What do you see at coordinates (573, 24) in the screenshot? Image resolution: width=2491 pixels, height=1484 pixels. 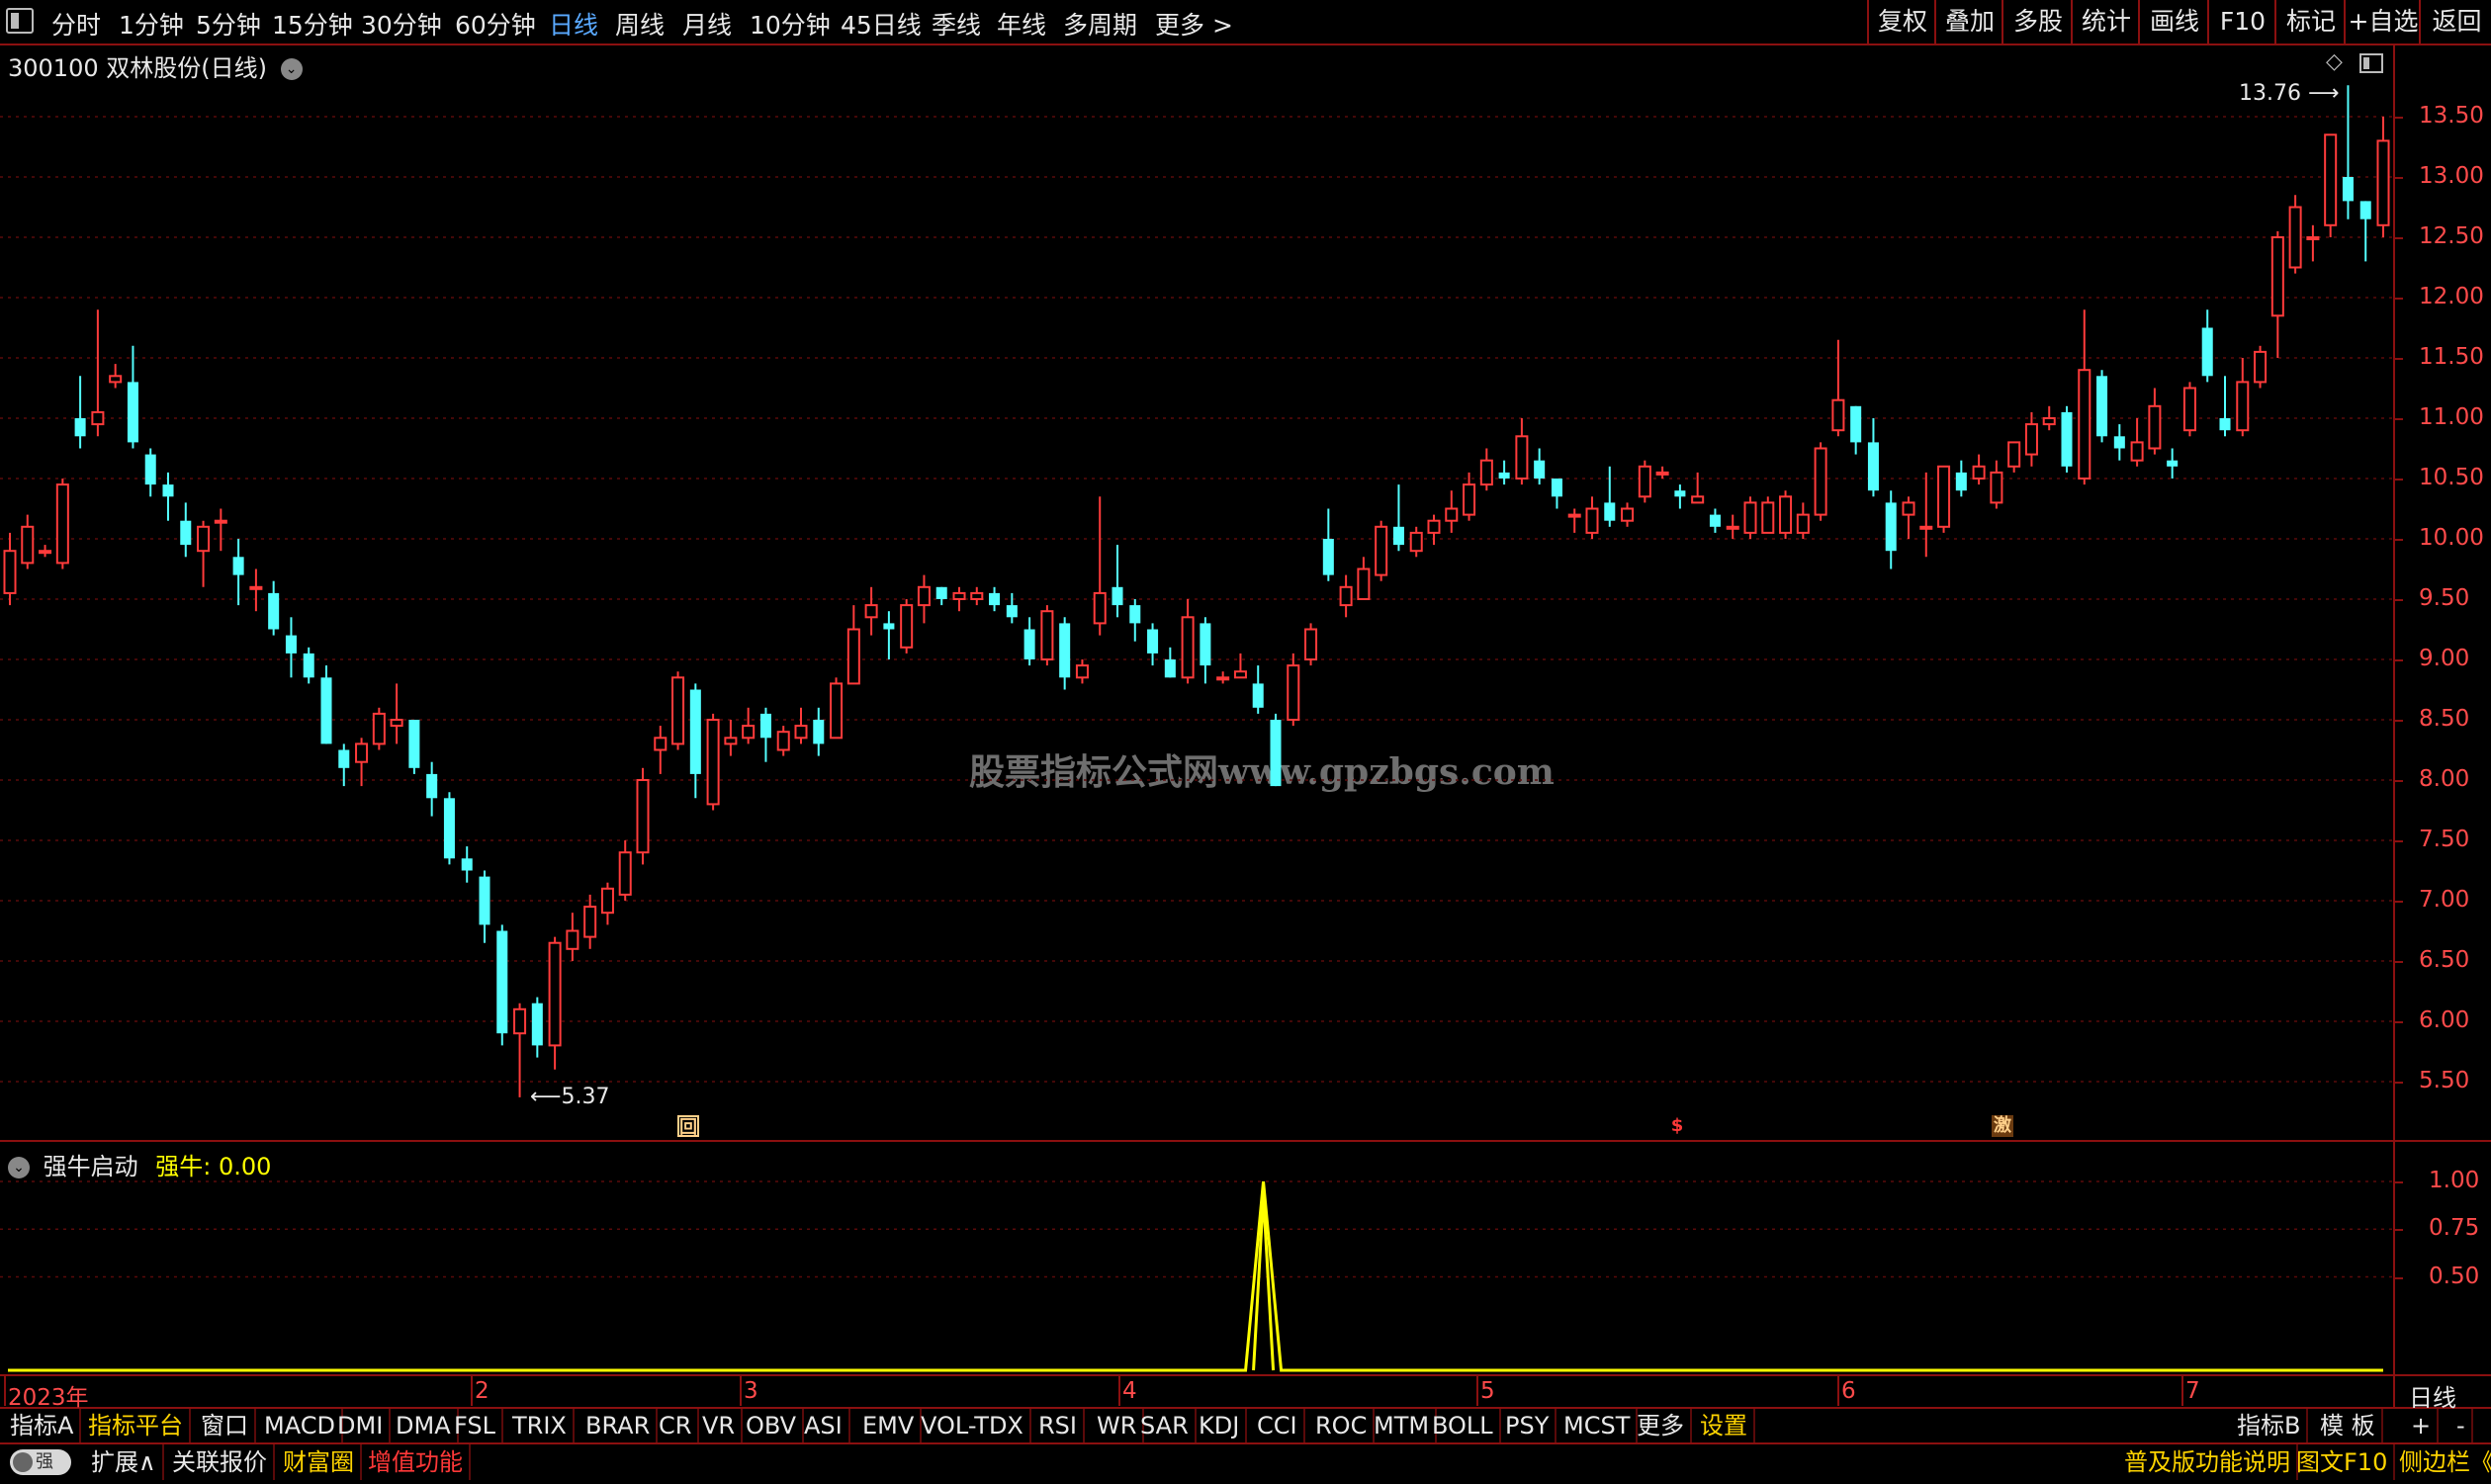 I see `period-tab-6: 日线` at bounding box center [573, 24].